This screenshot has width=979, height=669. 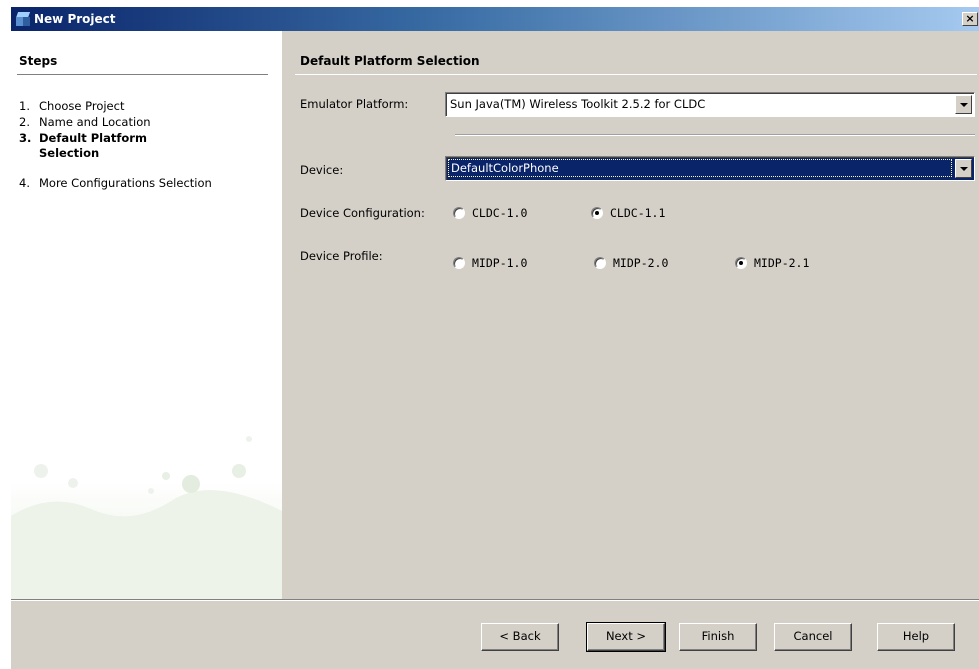 What do you see at coordinates (495, 19) in the screenshot?
I see `title-bar: New Project ×` at bounding box center [495, 19].